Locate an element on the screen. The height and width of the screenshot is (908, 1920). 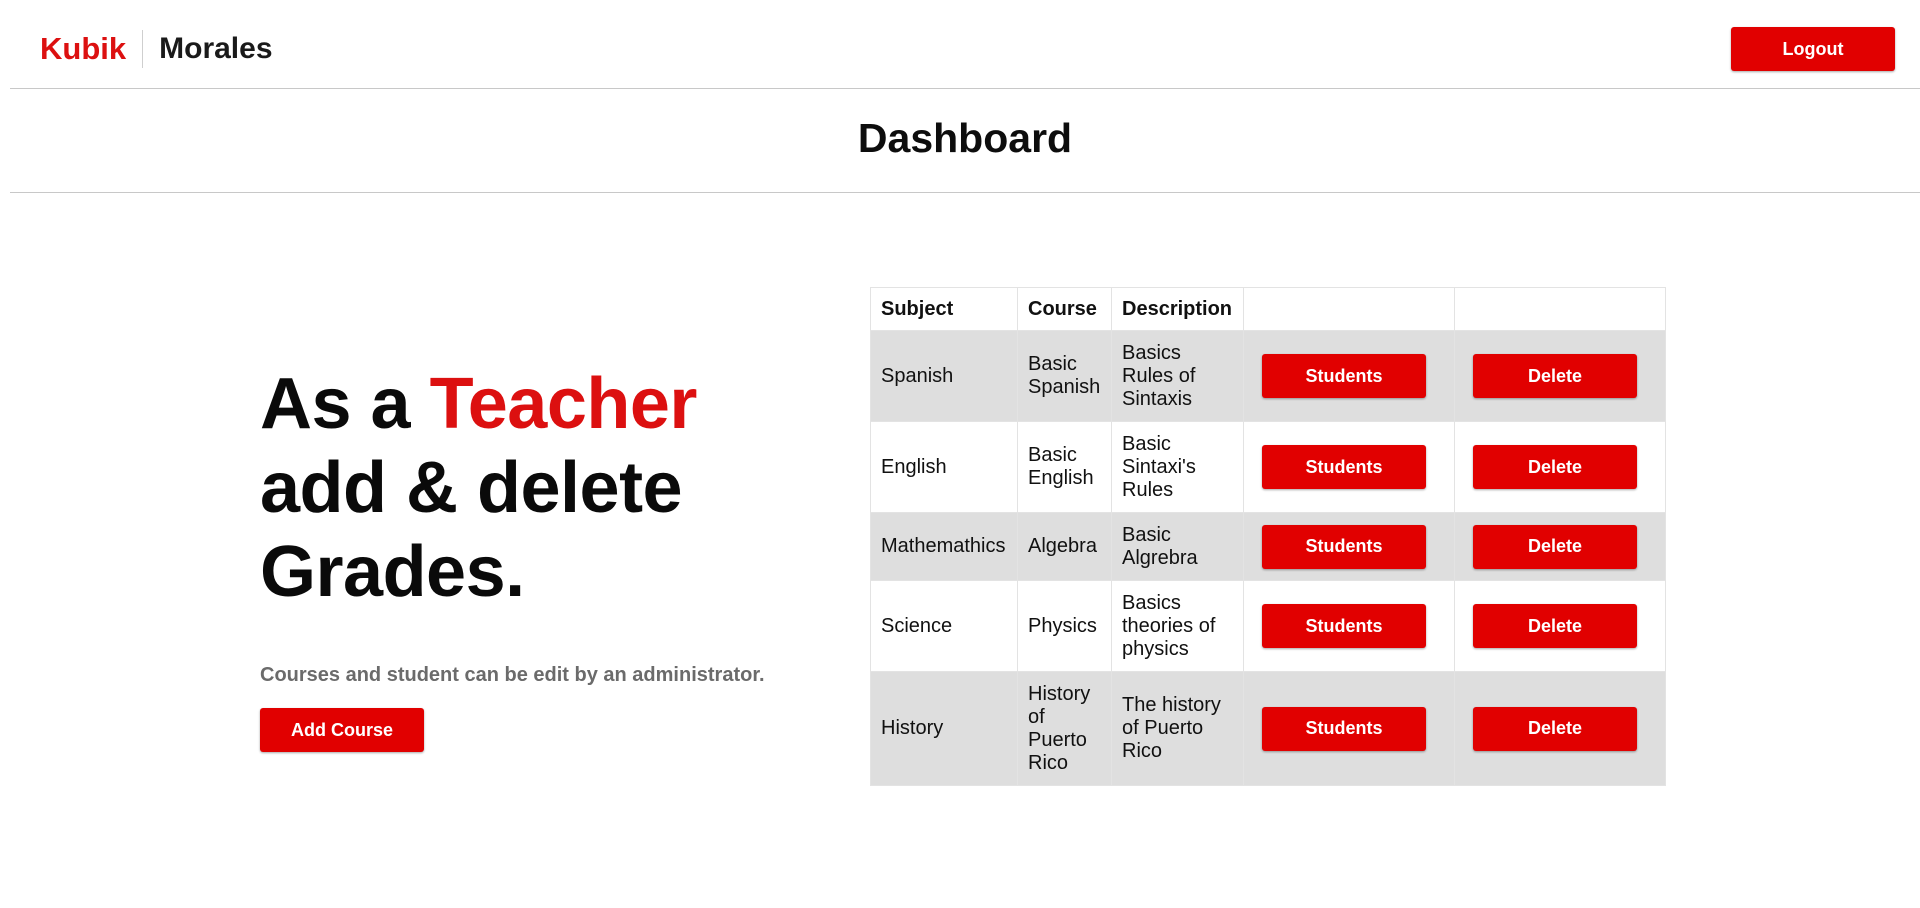
user-name: Morales is located at coordinates (216, 48).